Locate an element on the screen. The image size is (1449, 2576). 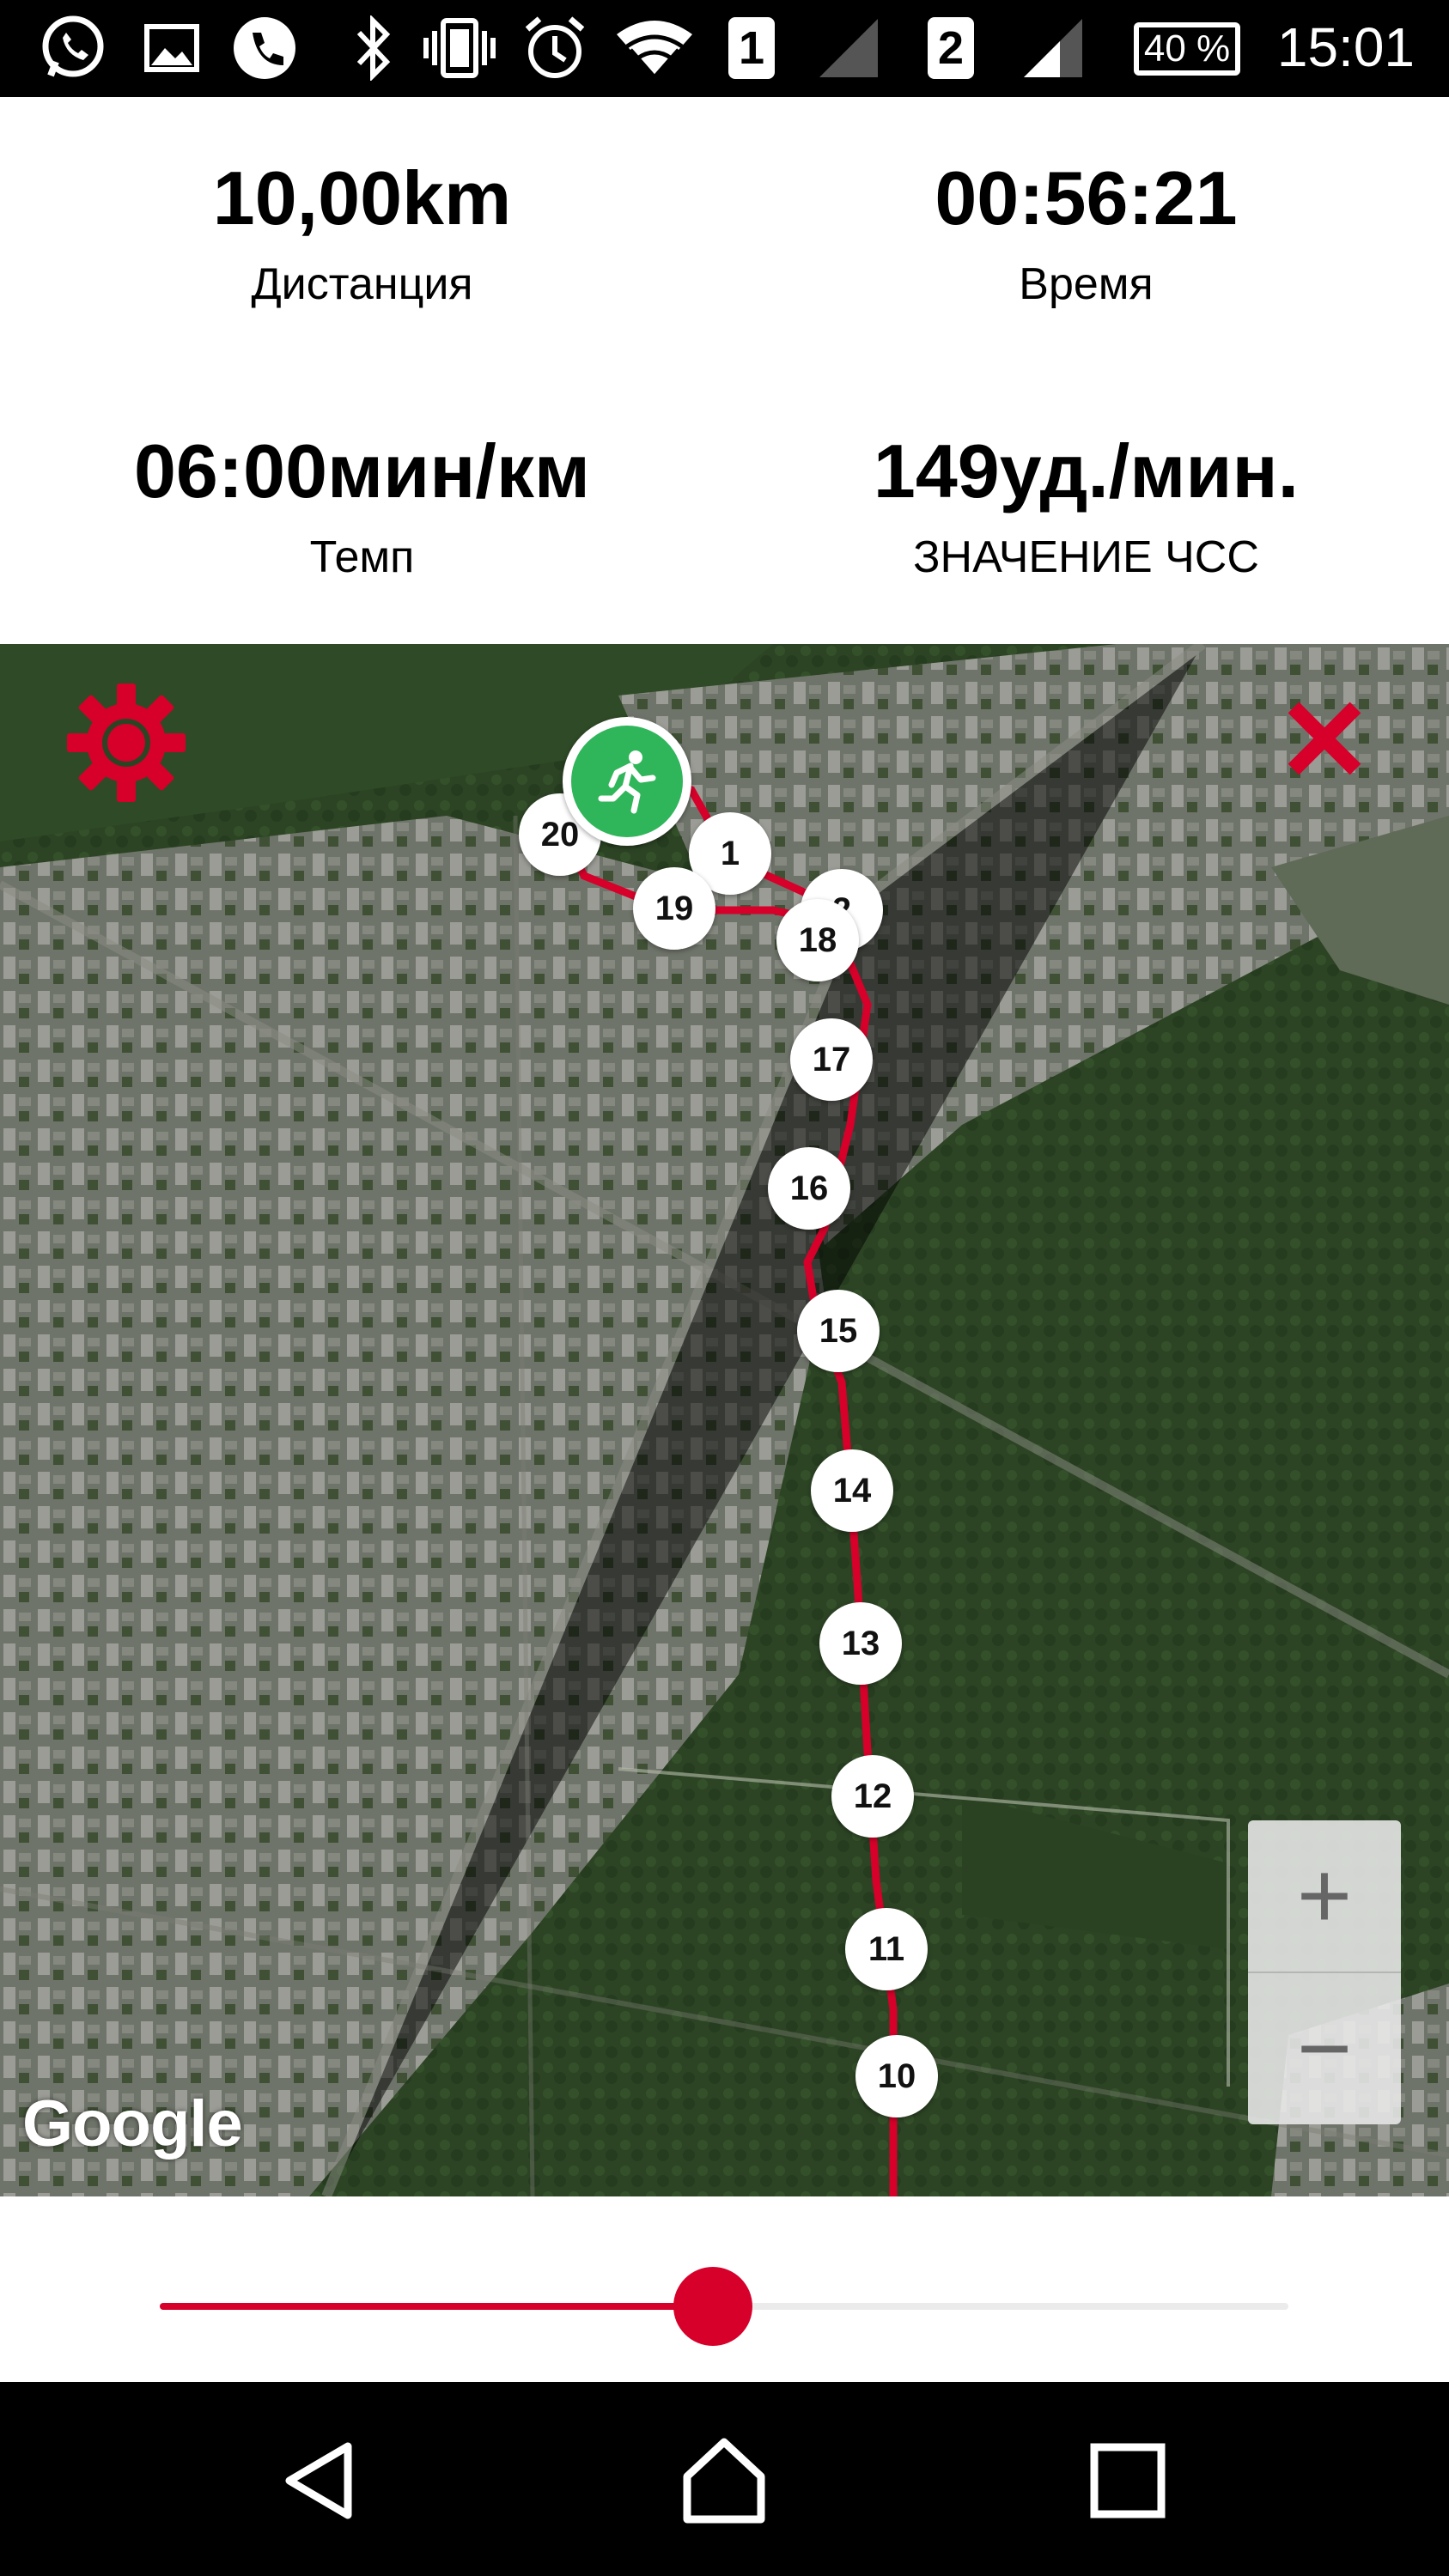
km-marker: 13 is located at coordinates (860, 1643).